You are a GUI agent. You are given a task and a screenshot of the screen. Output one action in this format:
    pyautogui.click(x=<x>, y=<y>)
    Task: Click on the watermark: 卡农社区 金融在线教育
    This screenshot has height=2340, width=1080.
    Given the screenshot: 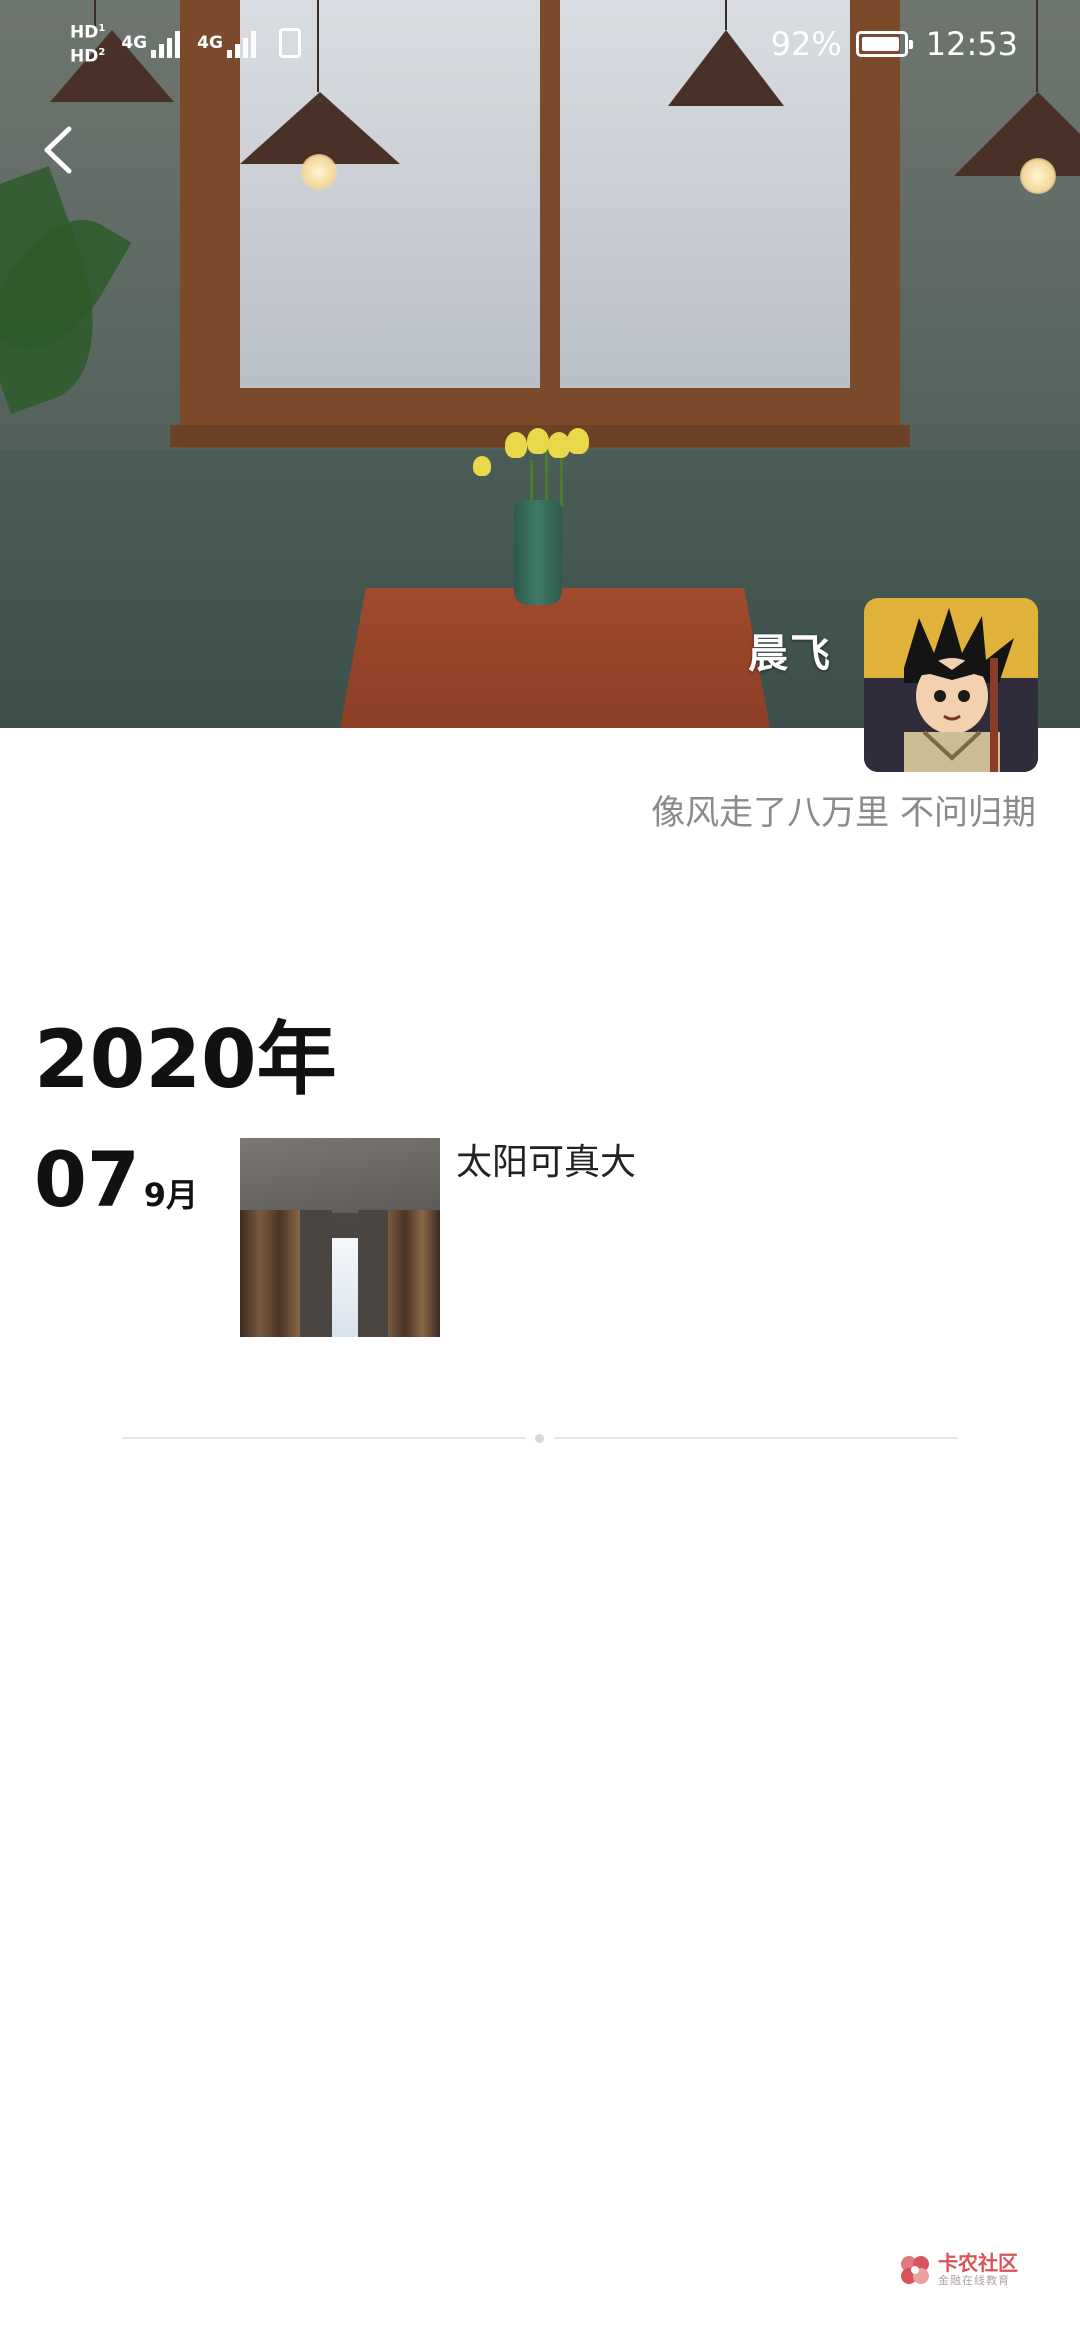 What is the action you would take?
    pyautogui.click(x=958, y=2270)
    